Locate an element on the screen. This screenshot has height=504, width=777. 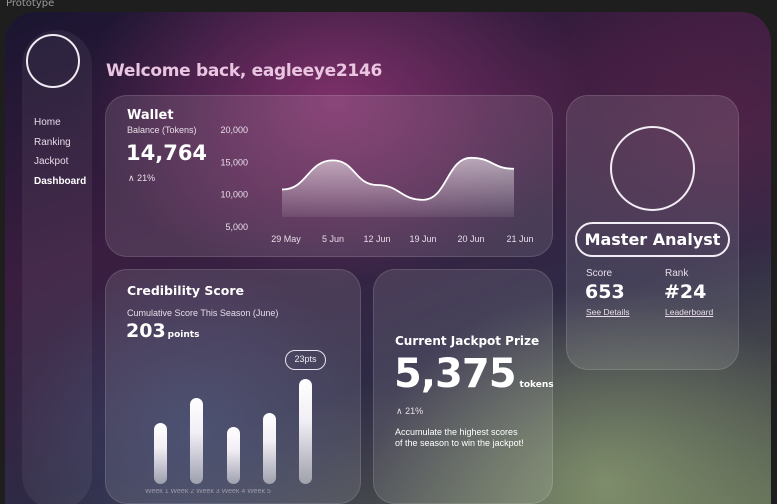
x-tick-label: 21 Jun is located at coordinates (519, 239).